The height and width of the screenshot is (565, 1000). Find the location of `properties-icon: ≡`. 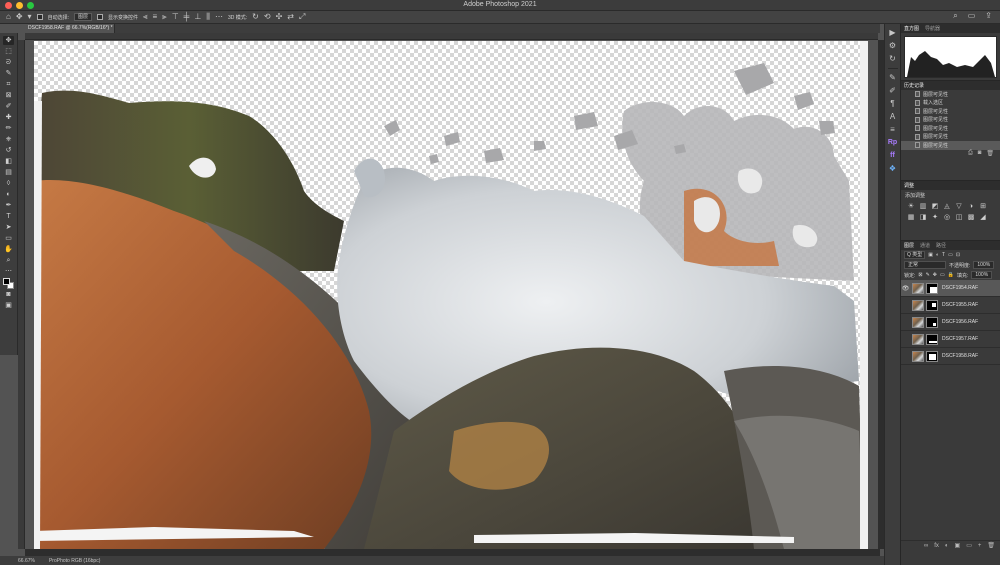

properties-icon: ≡ is located at coordinates (892, 130).